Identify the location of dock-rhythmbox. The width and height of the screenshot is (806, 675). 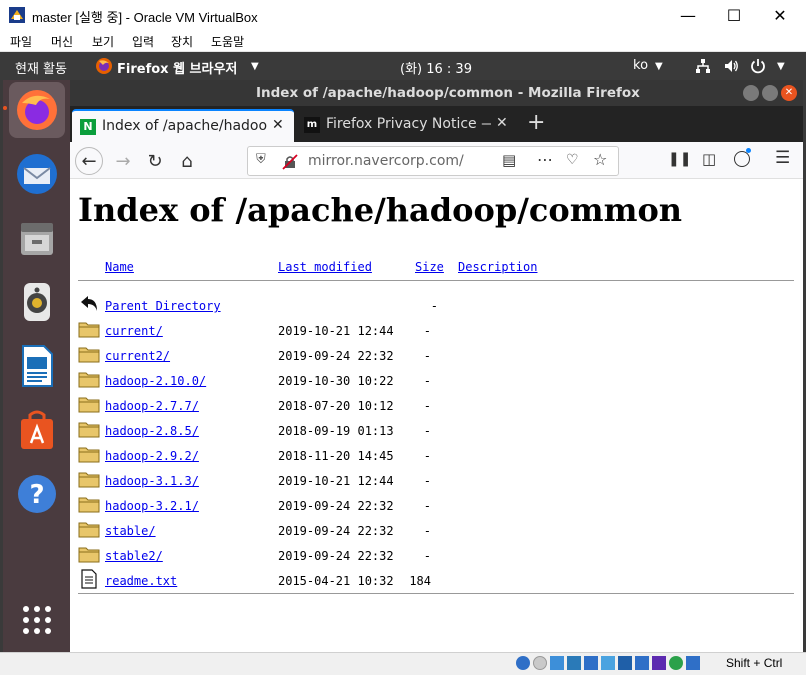
(37, 302).